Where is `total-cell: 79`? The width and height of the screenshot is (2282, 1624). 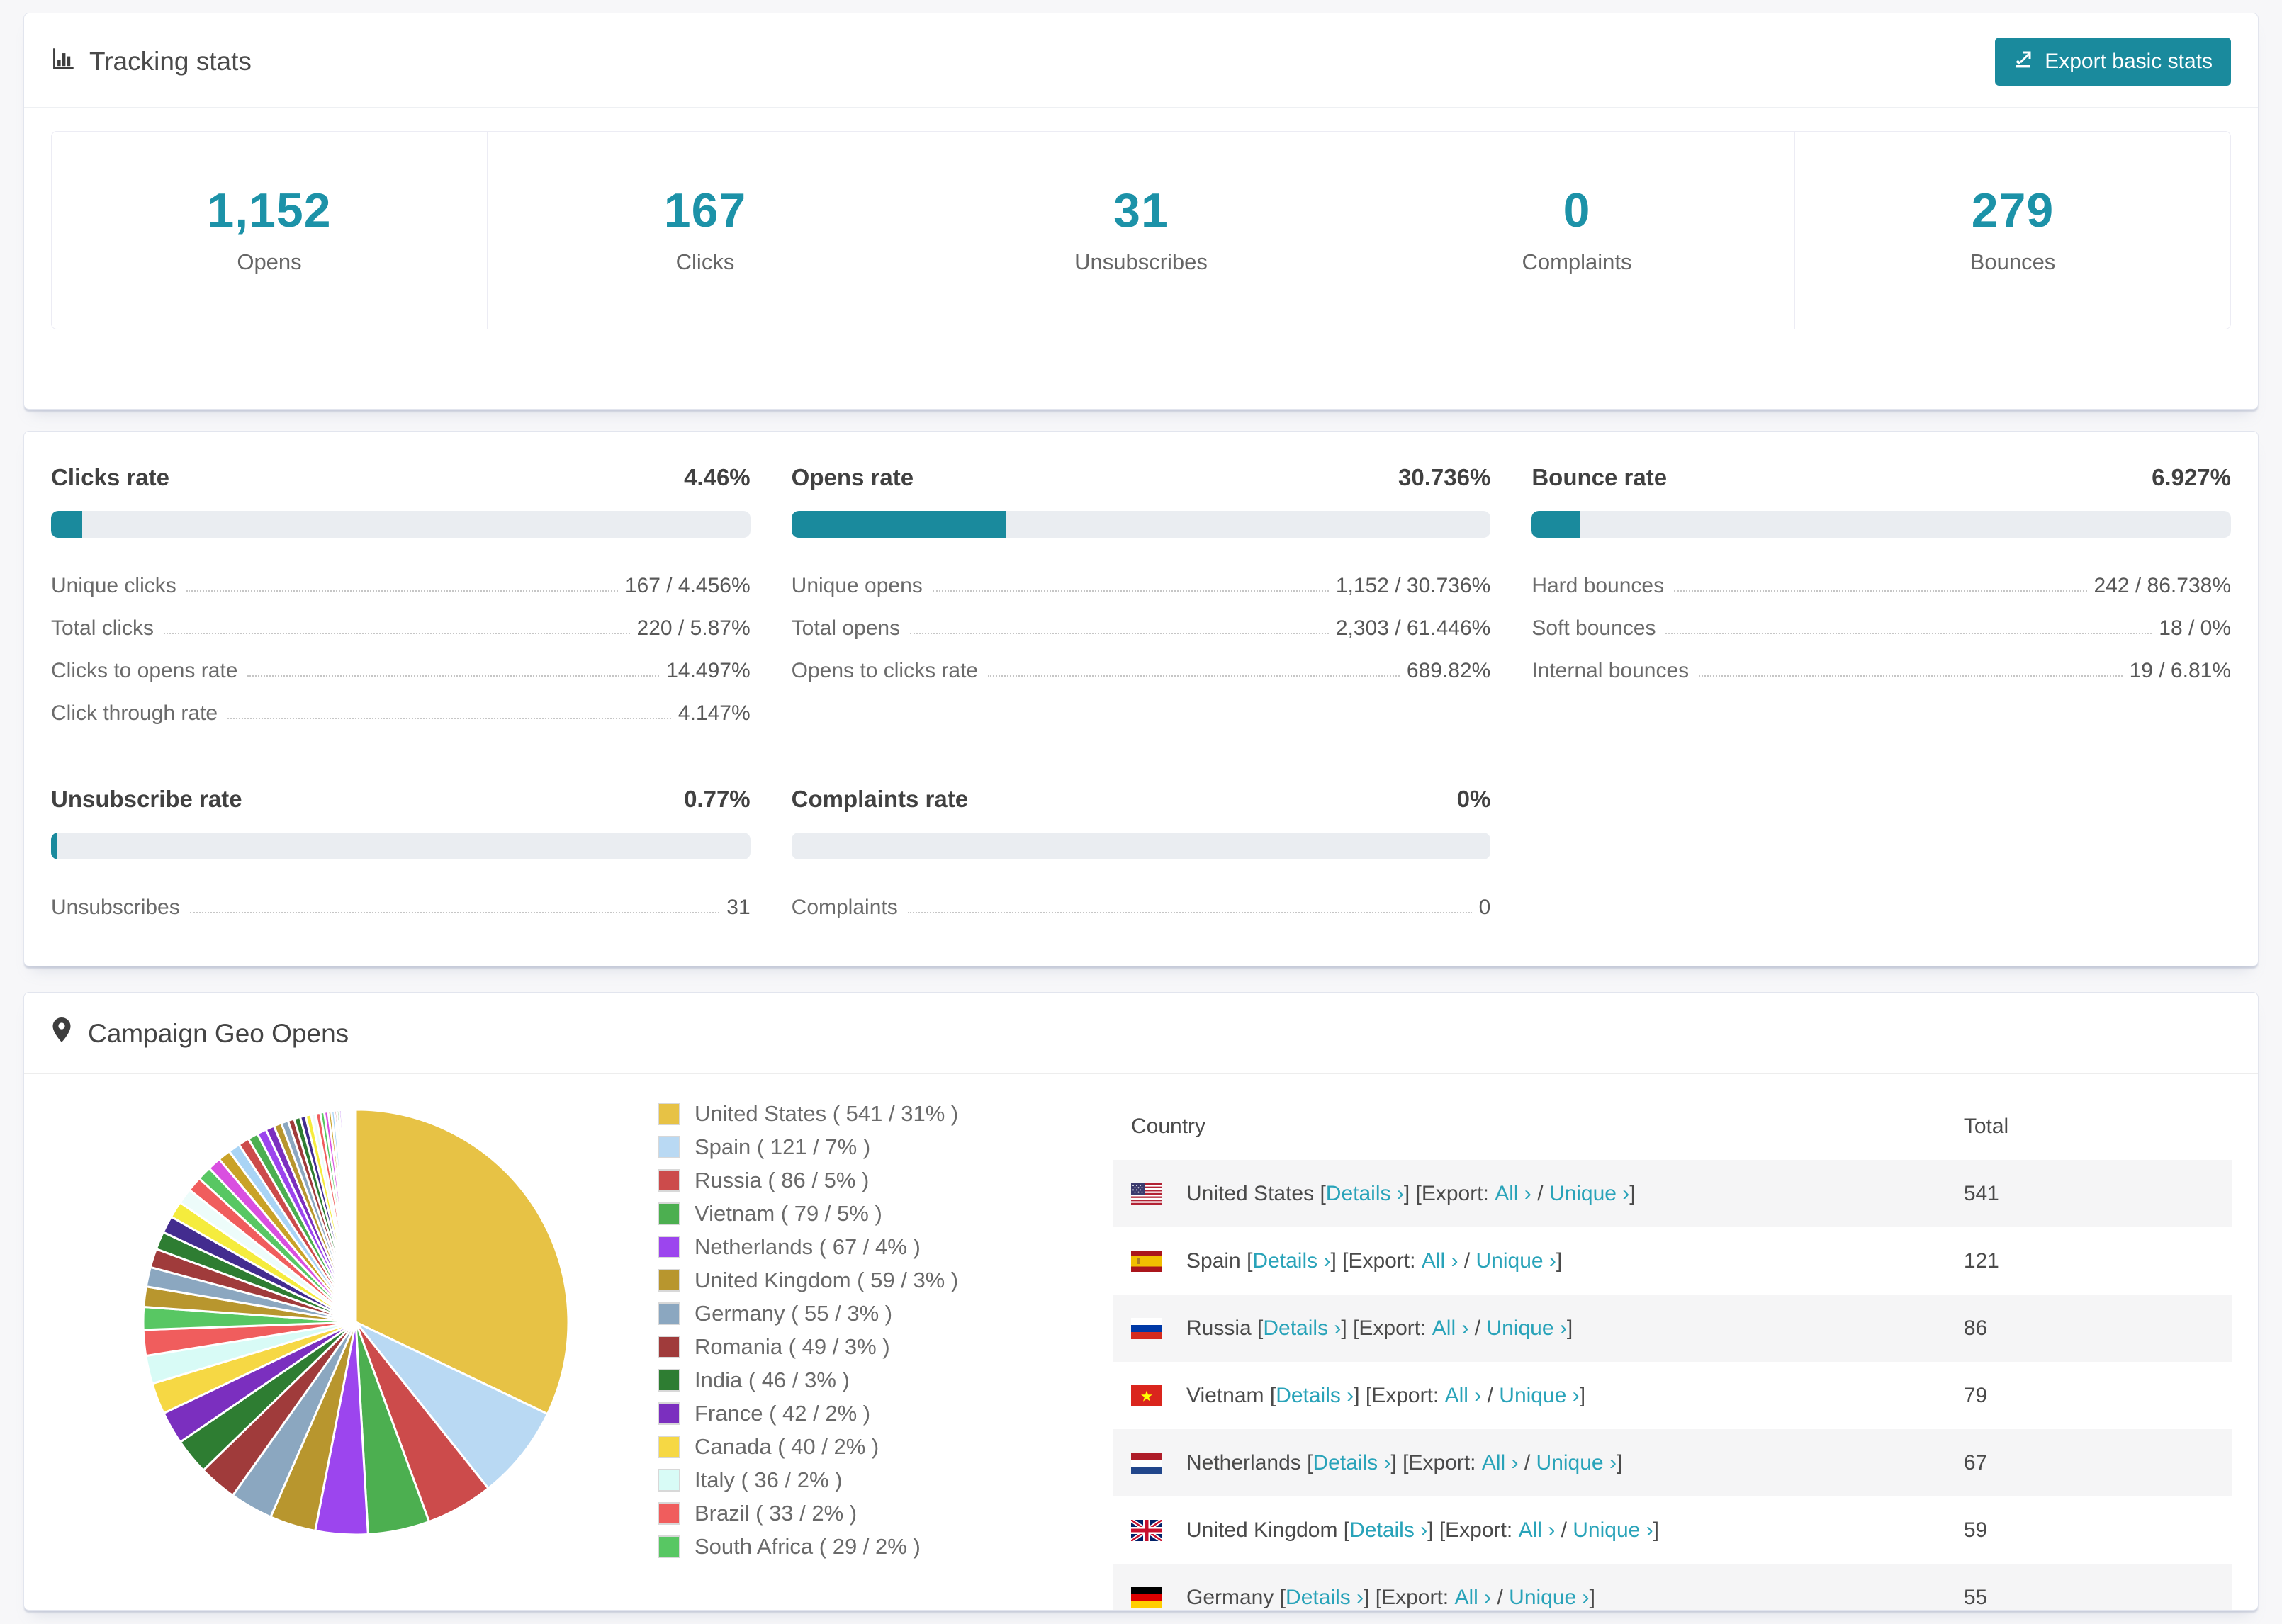 total-cell: 79 is located at coordinates (1976, 1395).